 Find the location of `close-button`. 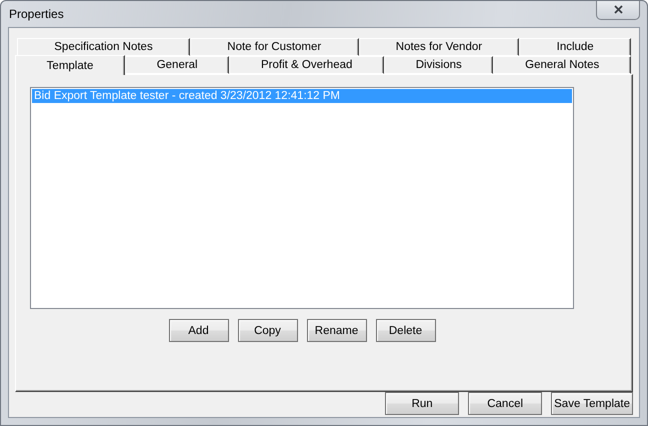

close-button is located at coordinates (618, 10).